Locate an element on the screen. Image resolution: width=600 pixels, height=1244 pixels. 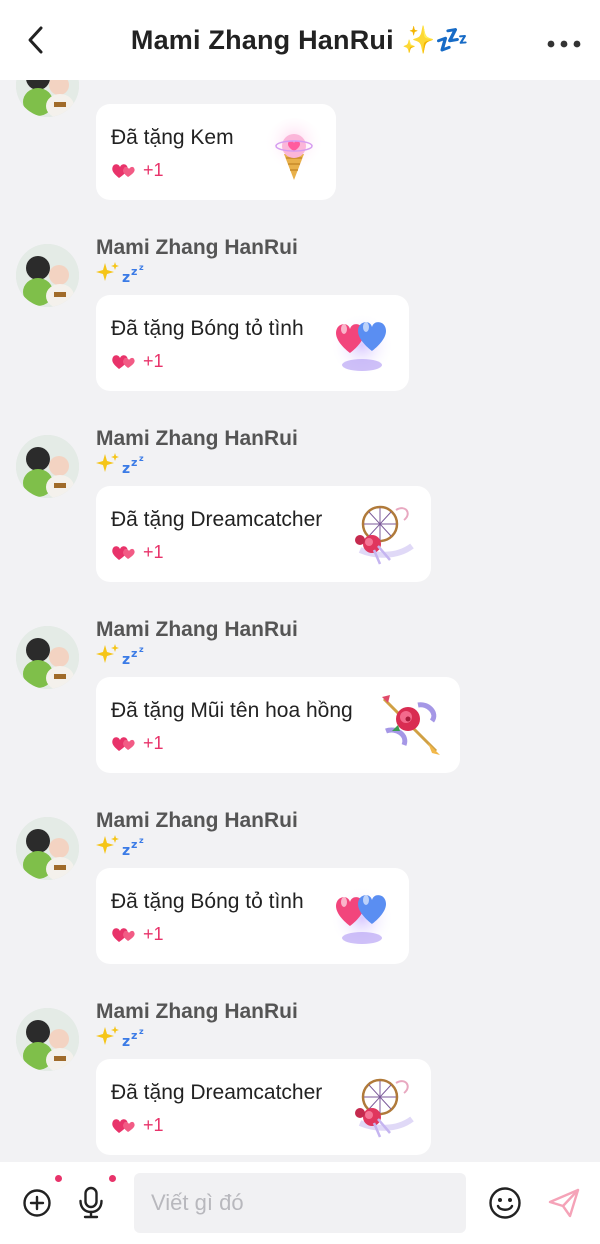
send-button is located at coordinates (564, 1203).